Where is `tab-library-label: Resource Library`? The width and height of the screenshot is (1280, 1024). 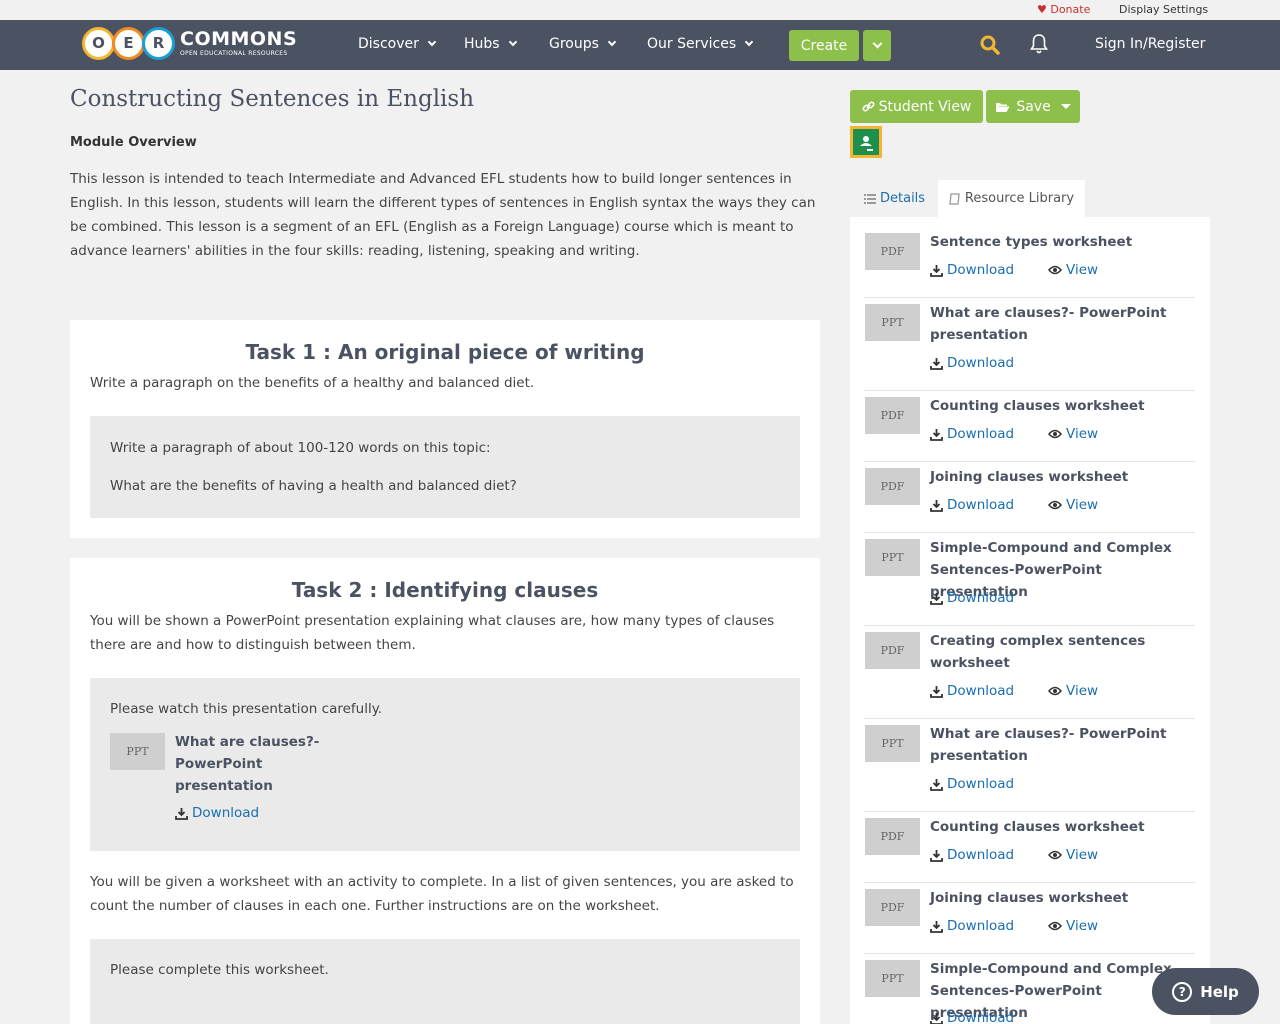 tab-library-label: Resource Library is located at coordinates (1019, 198).